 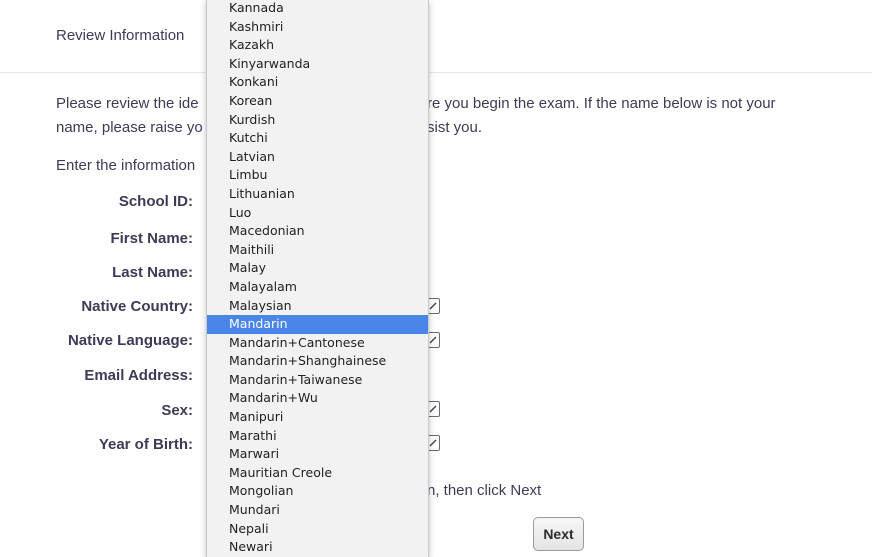 I want to click on language-option: Maithili, so click(x=317, y=250).